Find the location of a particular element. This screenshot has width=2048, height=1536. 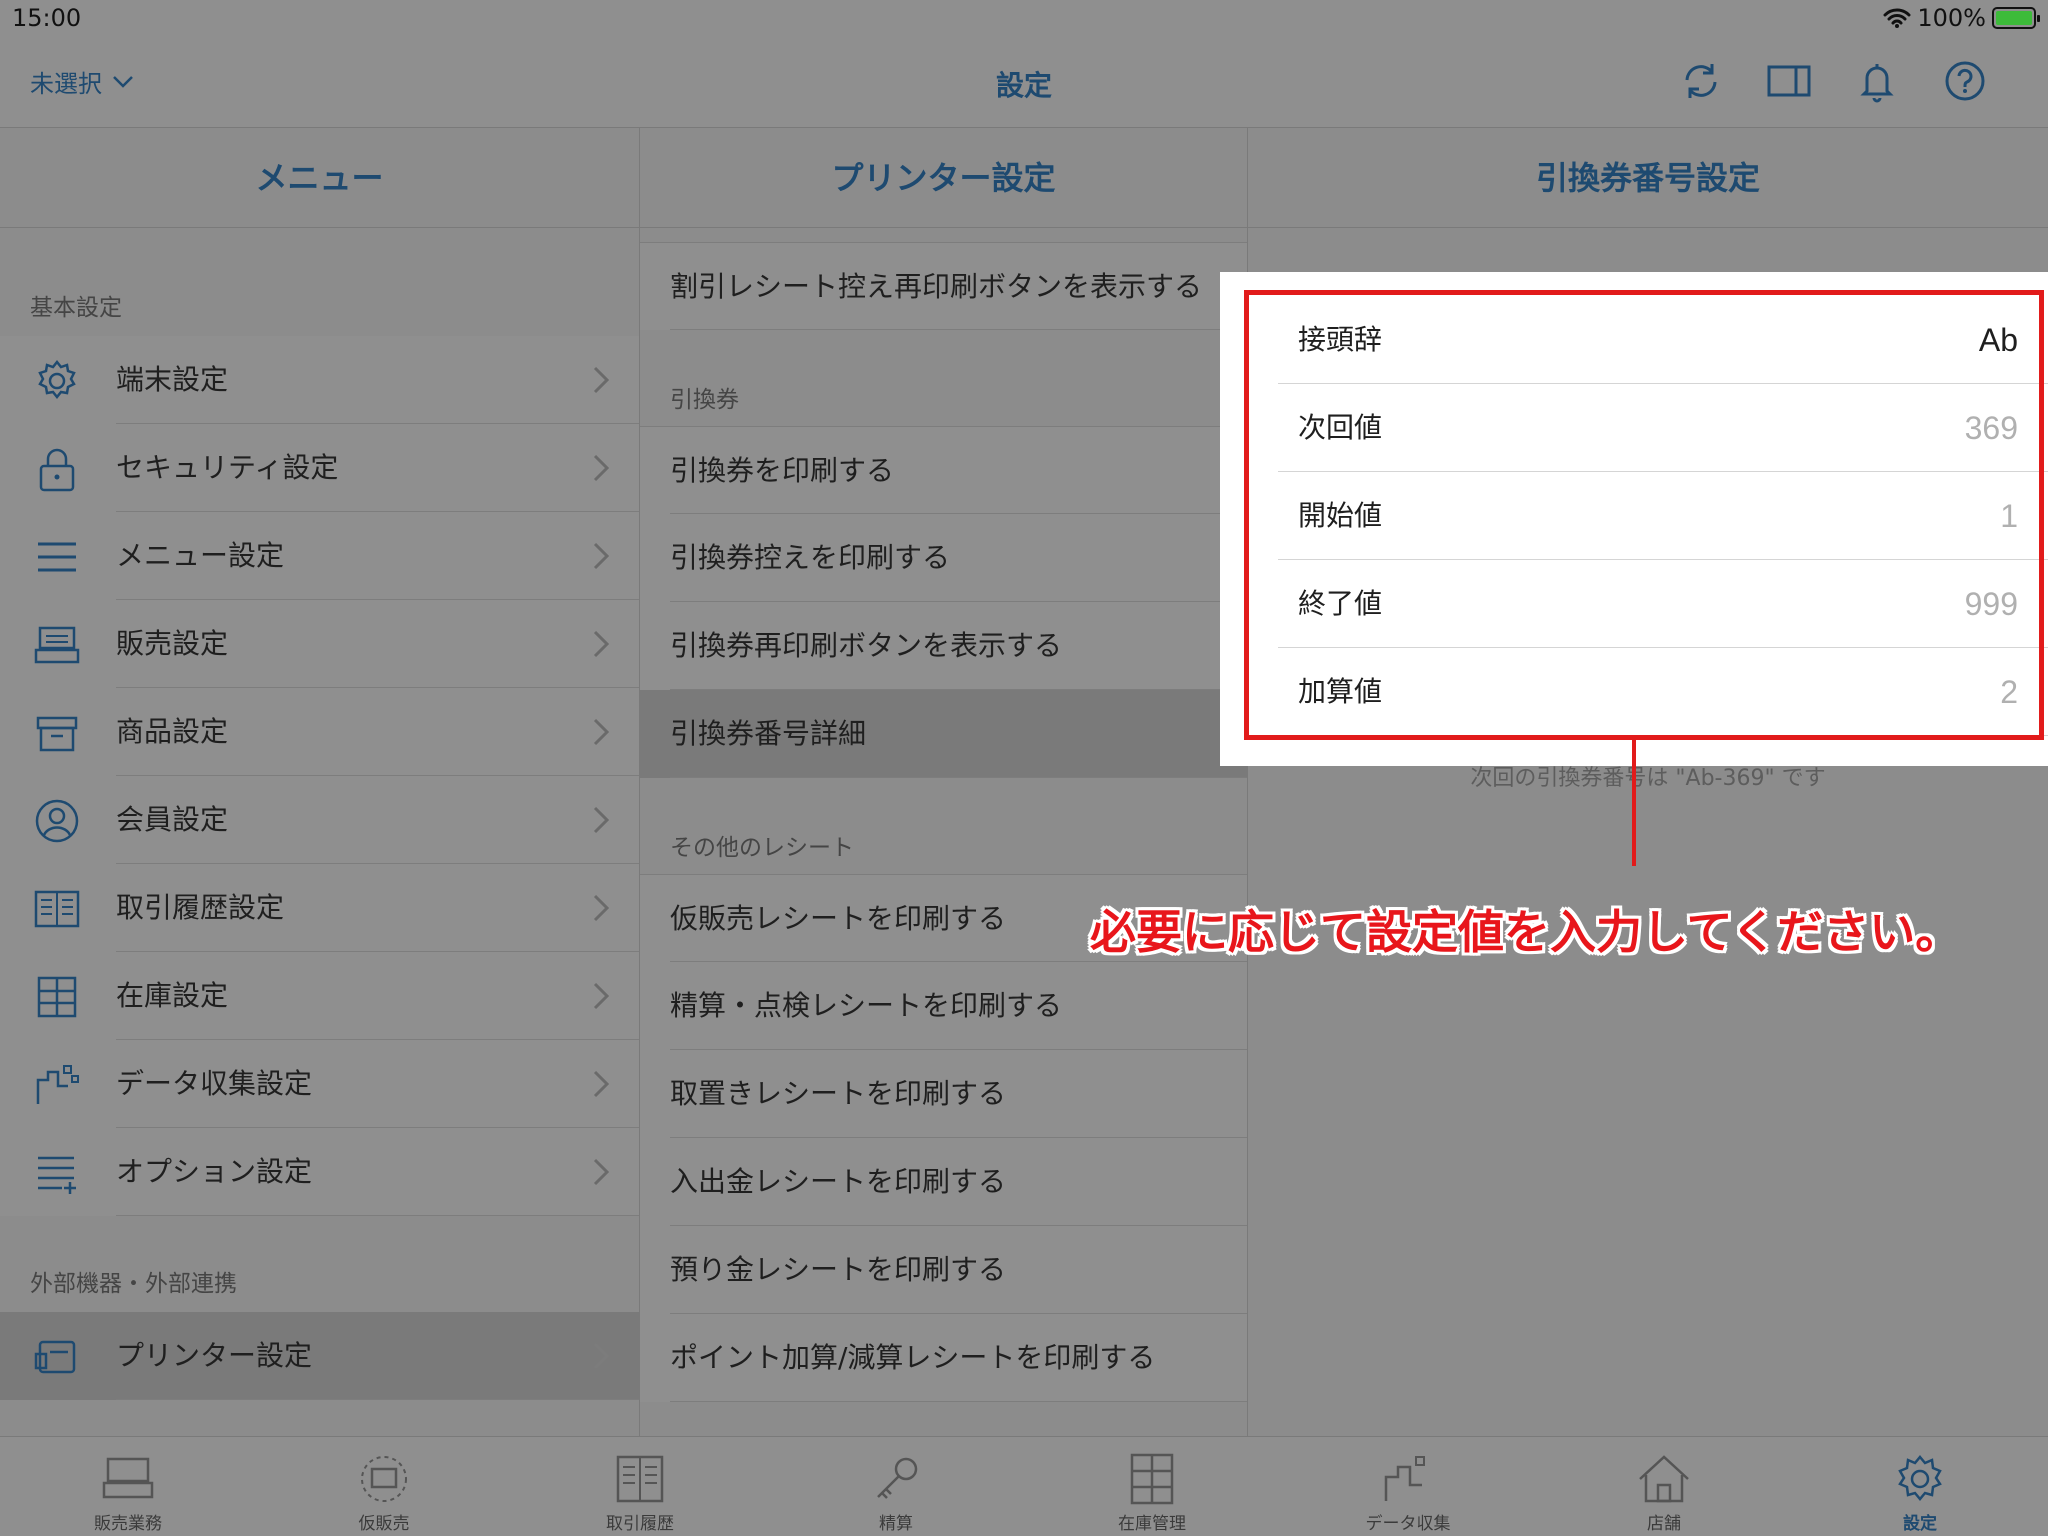

tab-6: データ収集 is located at coordinates (1408, 1486).